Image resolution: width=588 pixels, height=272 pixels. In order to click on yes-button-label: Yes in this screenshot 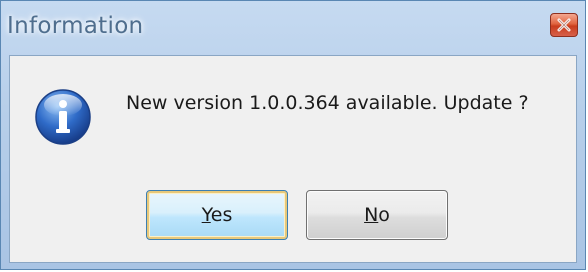, I will do `click(217, 215)`.